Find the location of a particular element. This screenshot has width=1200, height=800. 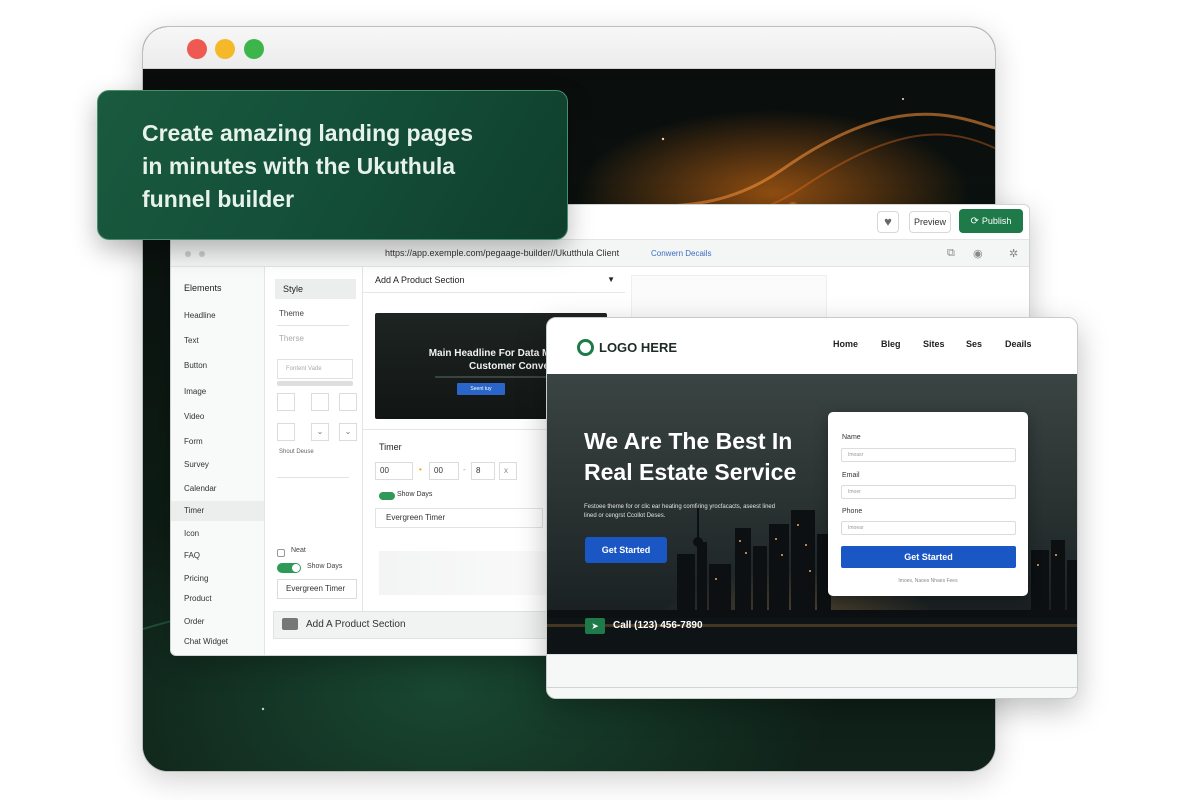

heart-icon: ♥ is located at coordinates (888, 221).